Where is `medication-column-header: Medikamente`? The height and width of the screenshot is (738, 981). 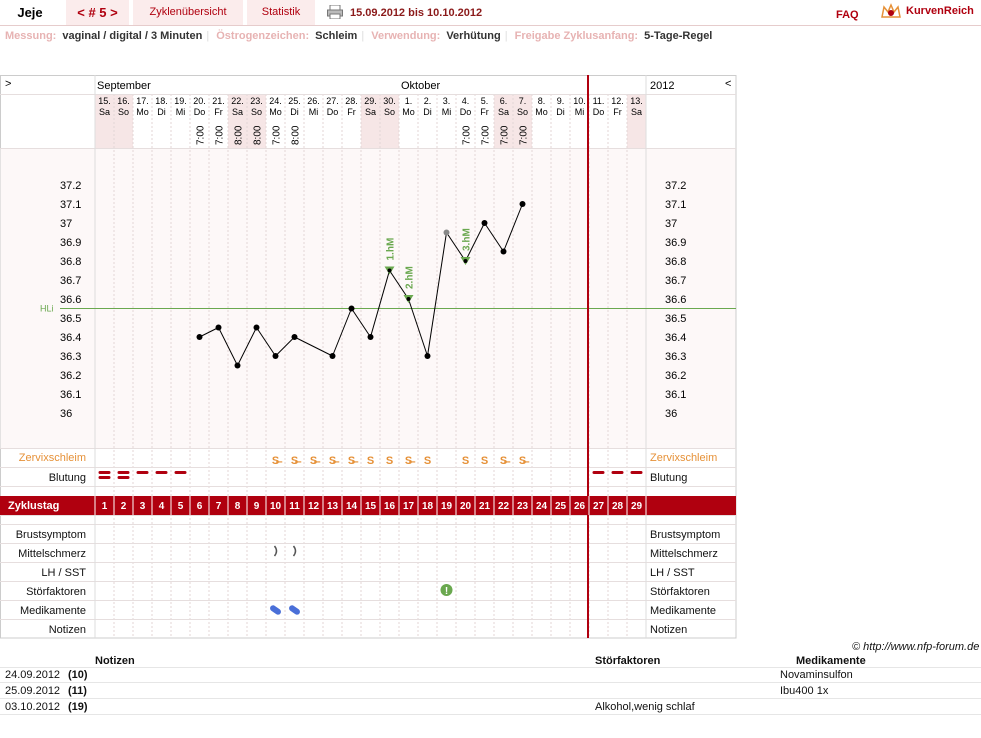 medication-column-header: Medikamente is located at coordinates (831, 661).